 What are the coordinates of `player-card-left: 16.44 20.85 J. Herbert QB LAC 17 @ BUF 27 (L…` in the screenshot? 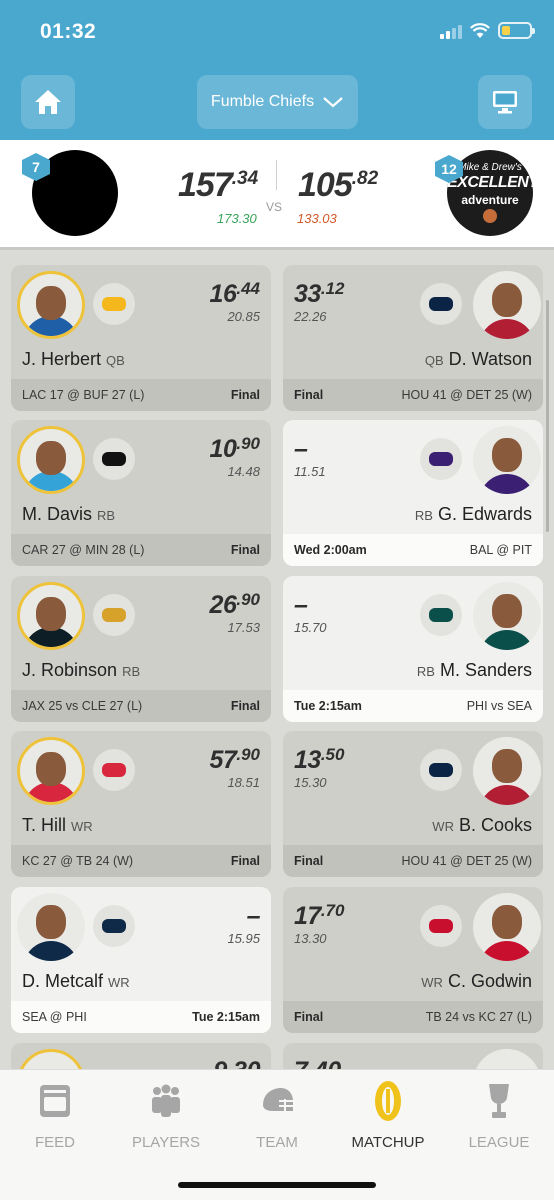 It's located at (141, 338).